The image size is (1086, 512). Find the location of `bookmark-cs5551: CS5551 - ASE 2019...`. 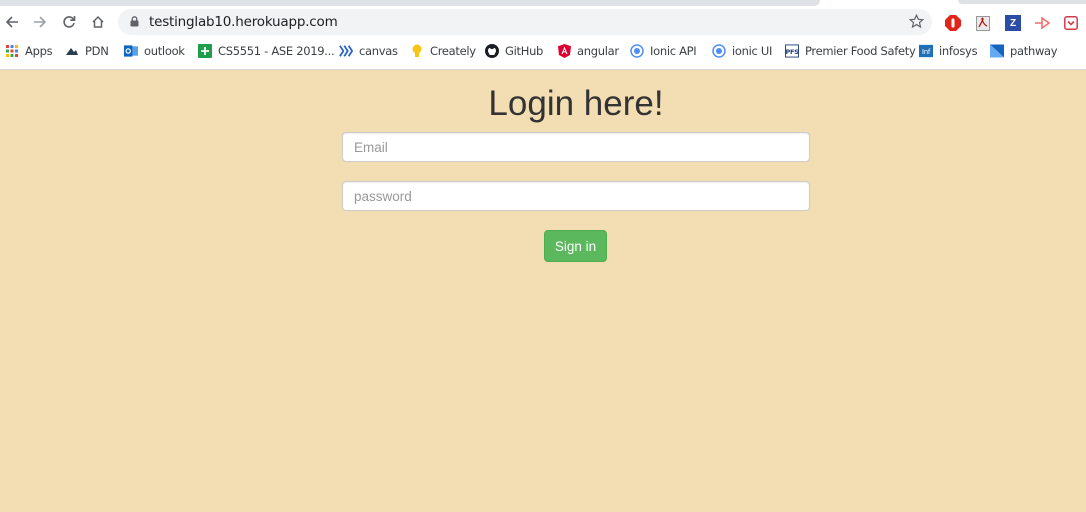

bookmark-cs5551: CS5551 - ASE 2019... is located at coordinates (266, 51).